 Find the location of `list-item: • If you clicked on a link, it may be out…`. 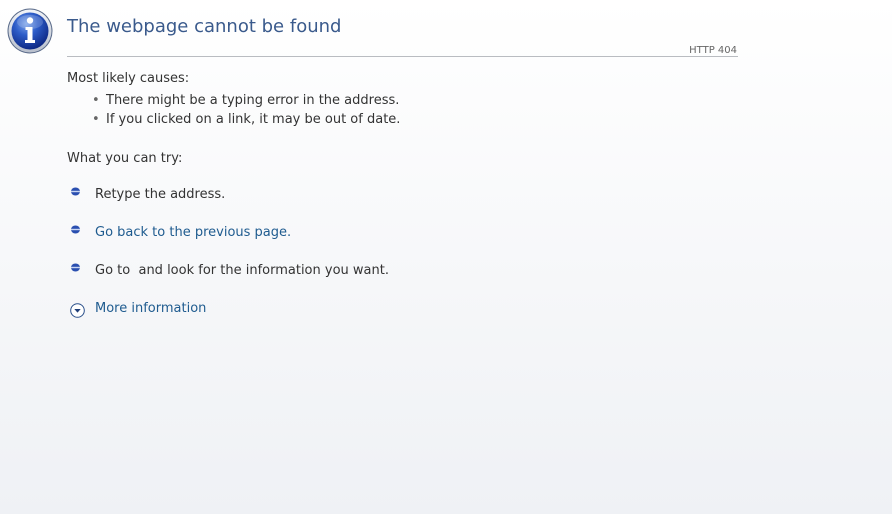

list-item: • If you clicked on a link, it may be out… is located at coordinates (246, 120).